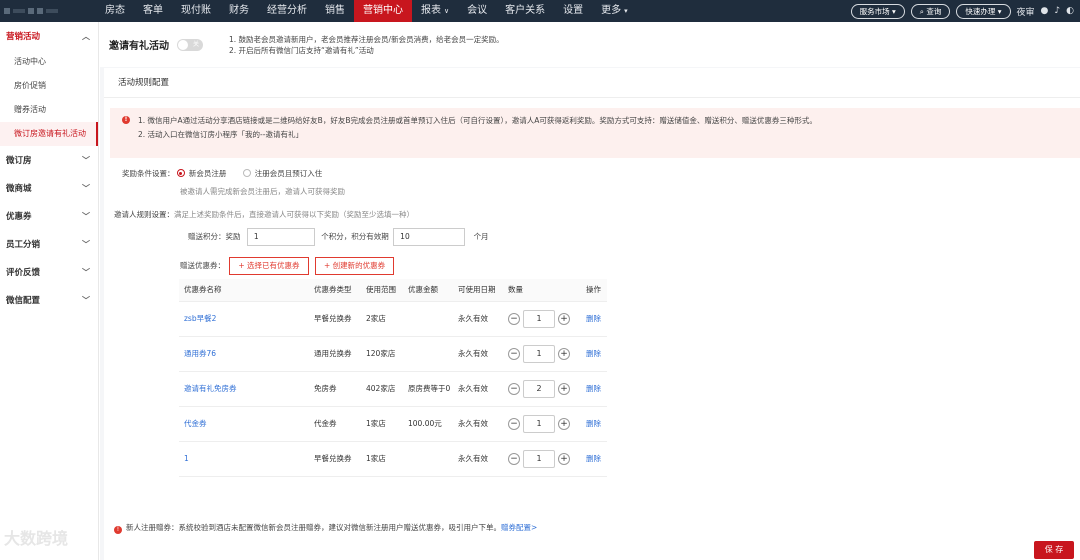 This screenshot has width=1080, height=560. Describe the element at coordinates (49, 300) in the screenshot. I see `sidebar-group-6: 微信配置 ﹀` at that location.